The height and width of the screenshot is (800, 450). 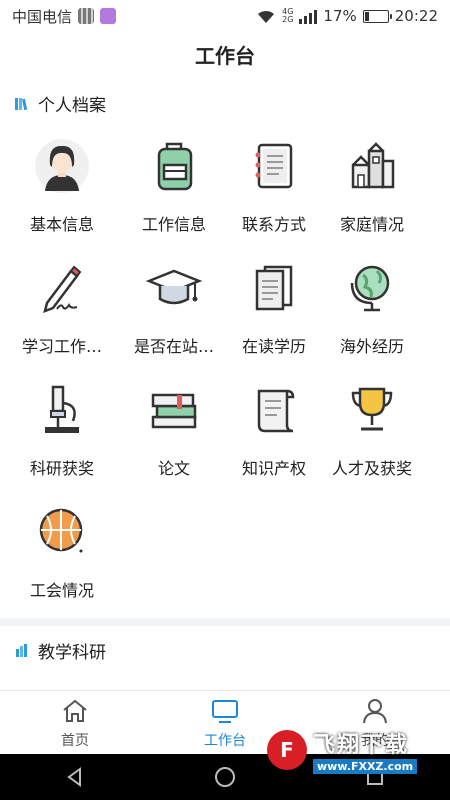 What do you see at coordinates (287, 750) in the screenshot?
I see `watermark-badge-icon: F` at bounding box center [287, 750].